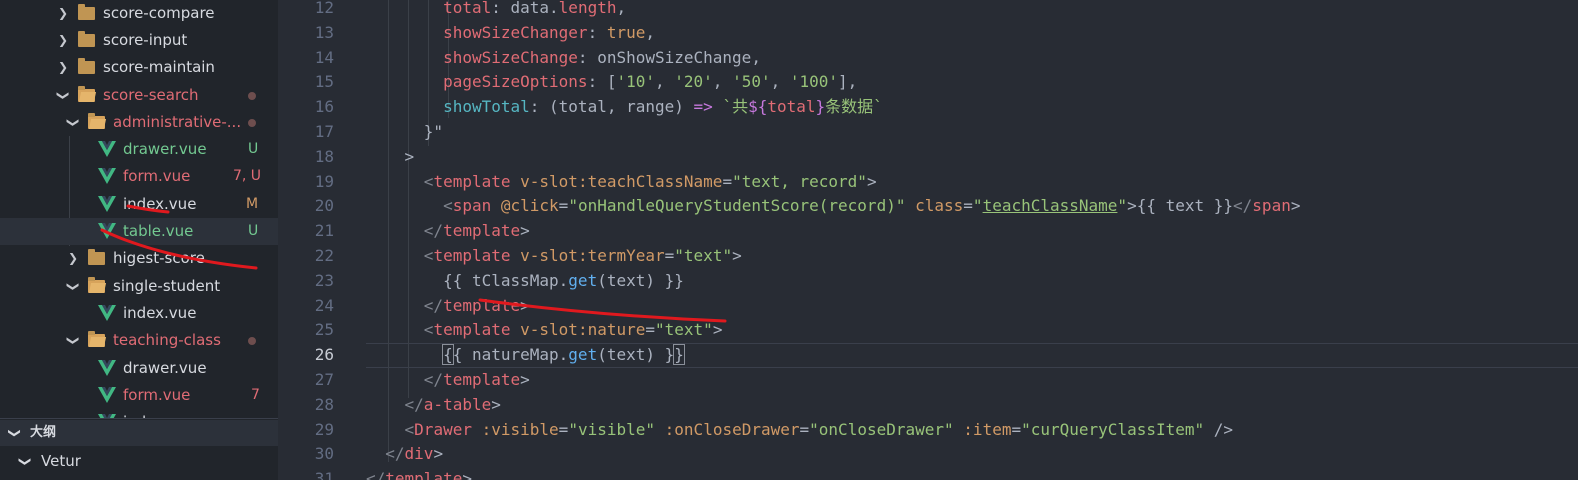 This screenshot has height=480, width=1578. I want to click on line-number: 23, so click(324, 280).